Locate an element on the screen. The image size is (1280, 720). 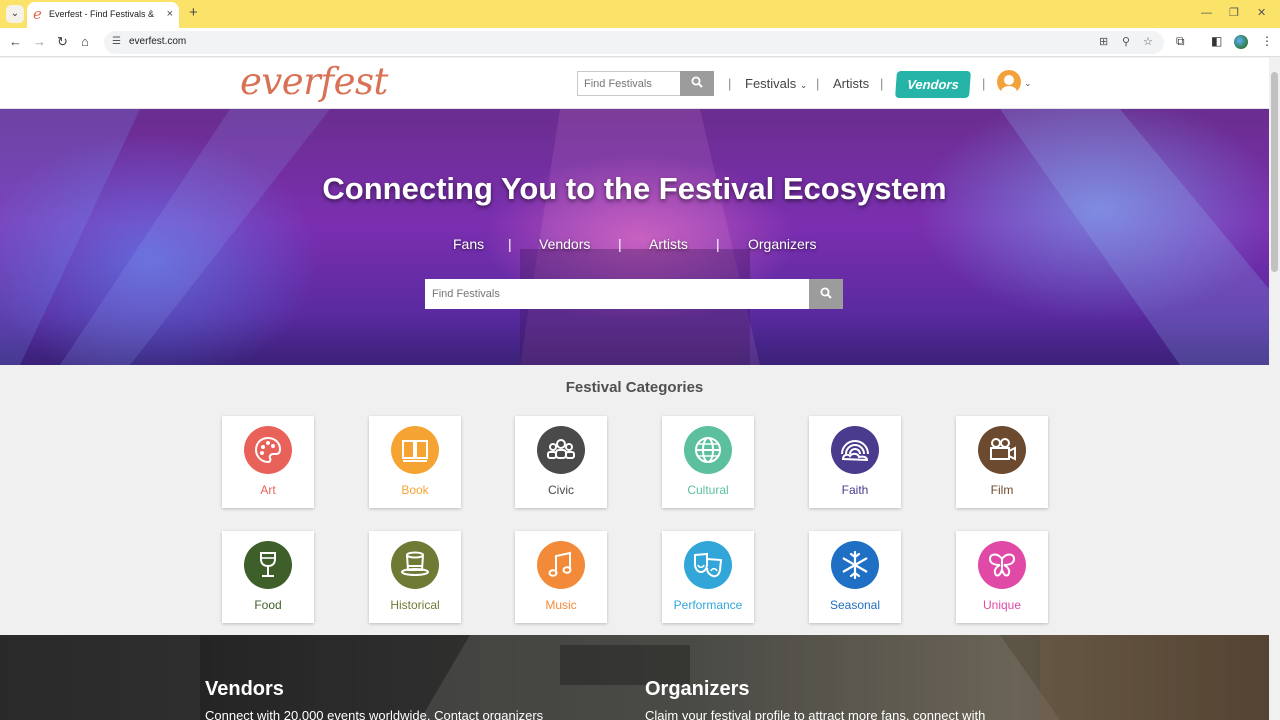
category-card-food: Food is located at coordinates (268, 577).